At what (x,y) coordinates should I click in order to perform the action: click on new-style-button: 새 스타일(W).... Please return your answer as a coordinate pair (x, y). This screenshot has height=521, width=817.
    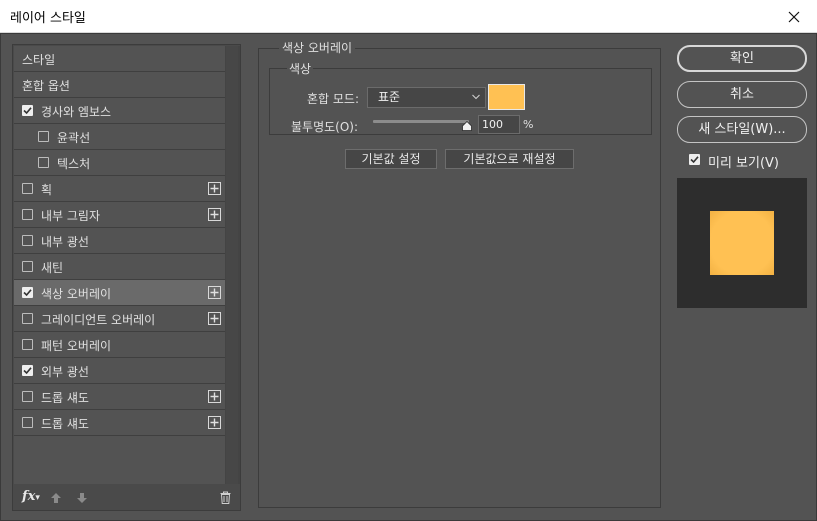
    Looking at the image, I should click on (742, 129).